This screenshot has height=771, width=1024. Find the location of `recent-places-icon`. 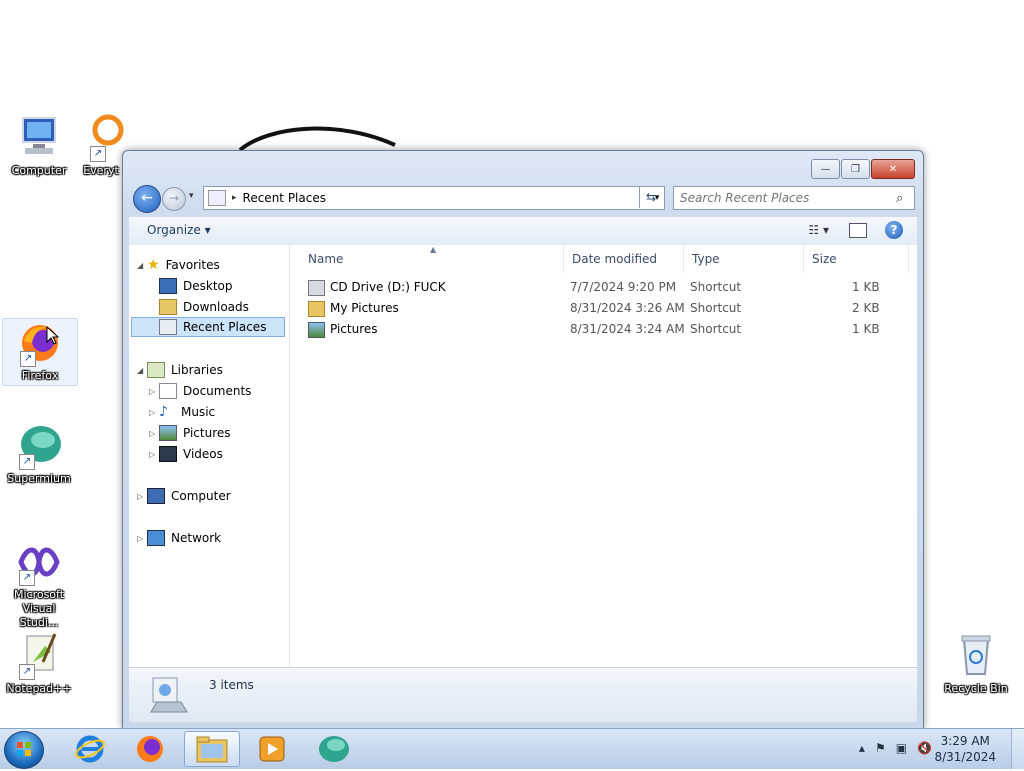

recent-places-icon is located at coordinates (168, 327).